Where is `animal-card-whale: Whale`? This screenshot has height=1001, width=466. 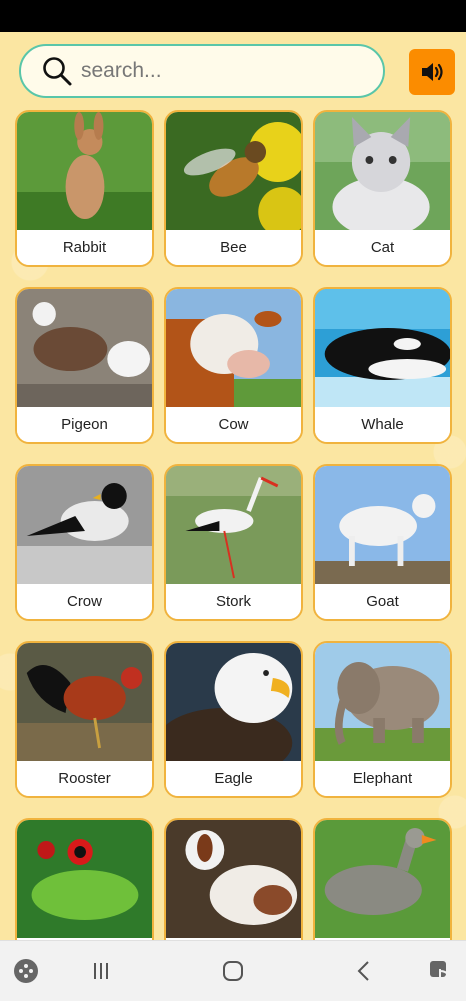
animal-card-whale: Whale is located at coordinates (382, 365).